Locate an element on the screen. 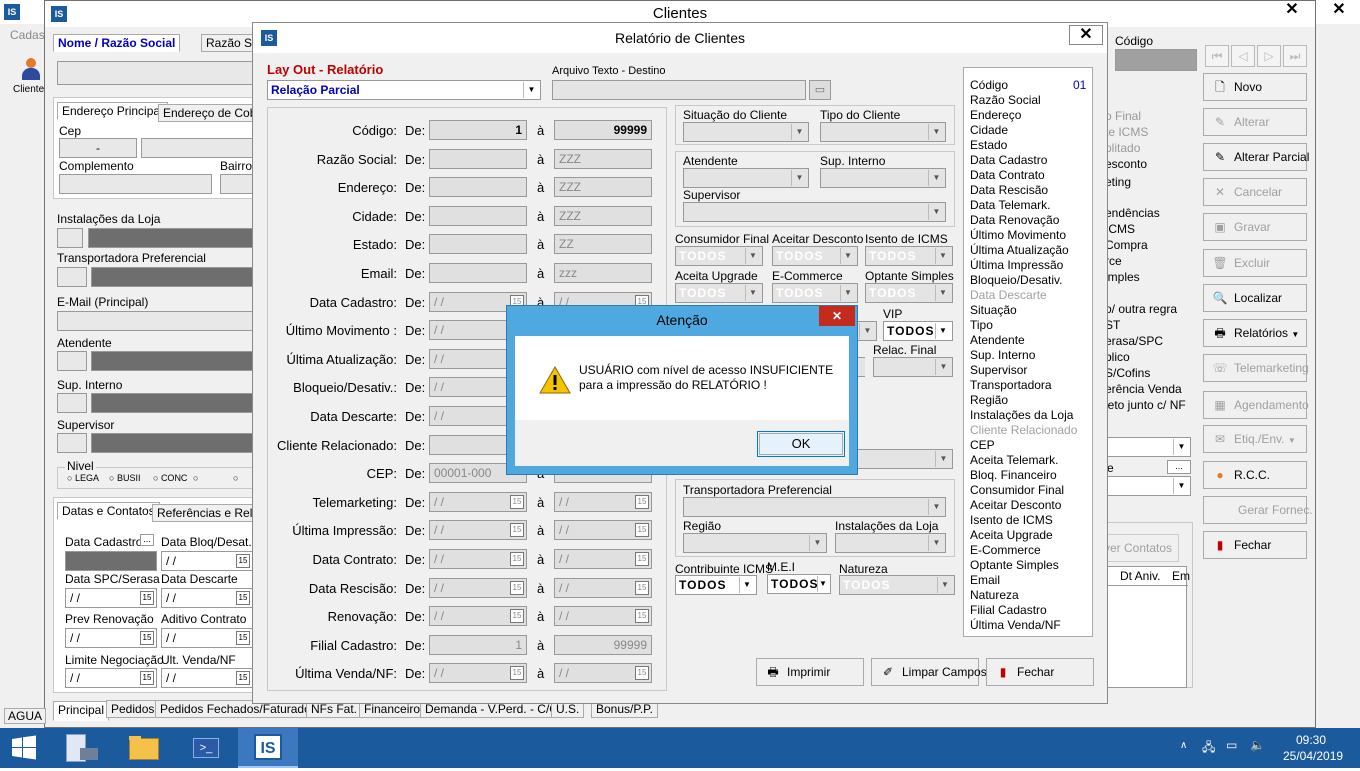 The height and width of the screenshot is (771, 1360). cep-extra-input is located at coordinates (197, 148).